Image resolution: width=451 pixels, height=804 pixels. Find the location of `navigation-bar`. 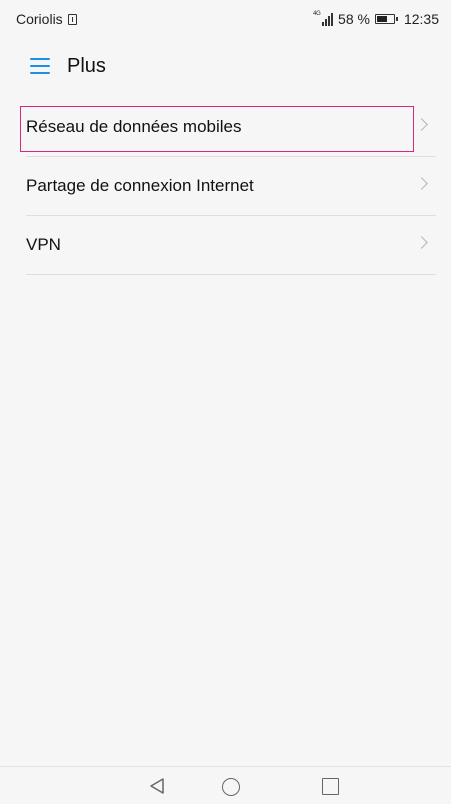

navigation-bar is located at coordinates (225, 785).